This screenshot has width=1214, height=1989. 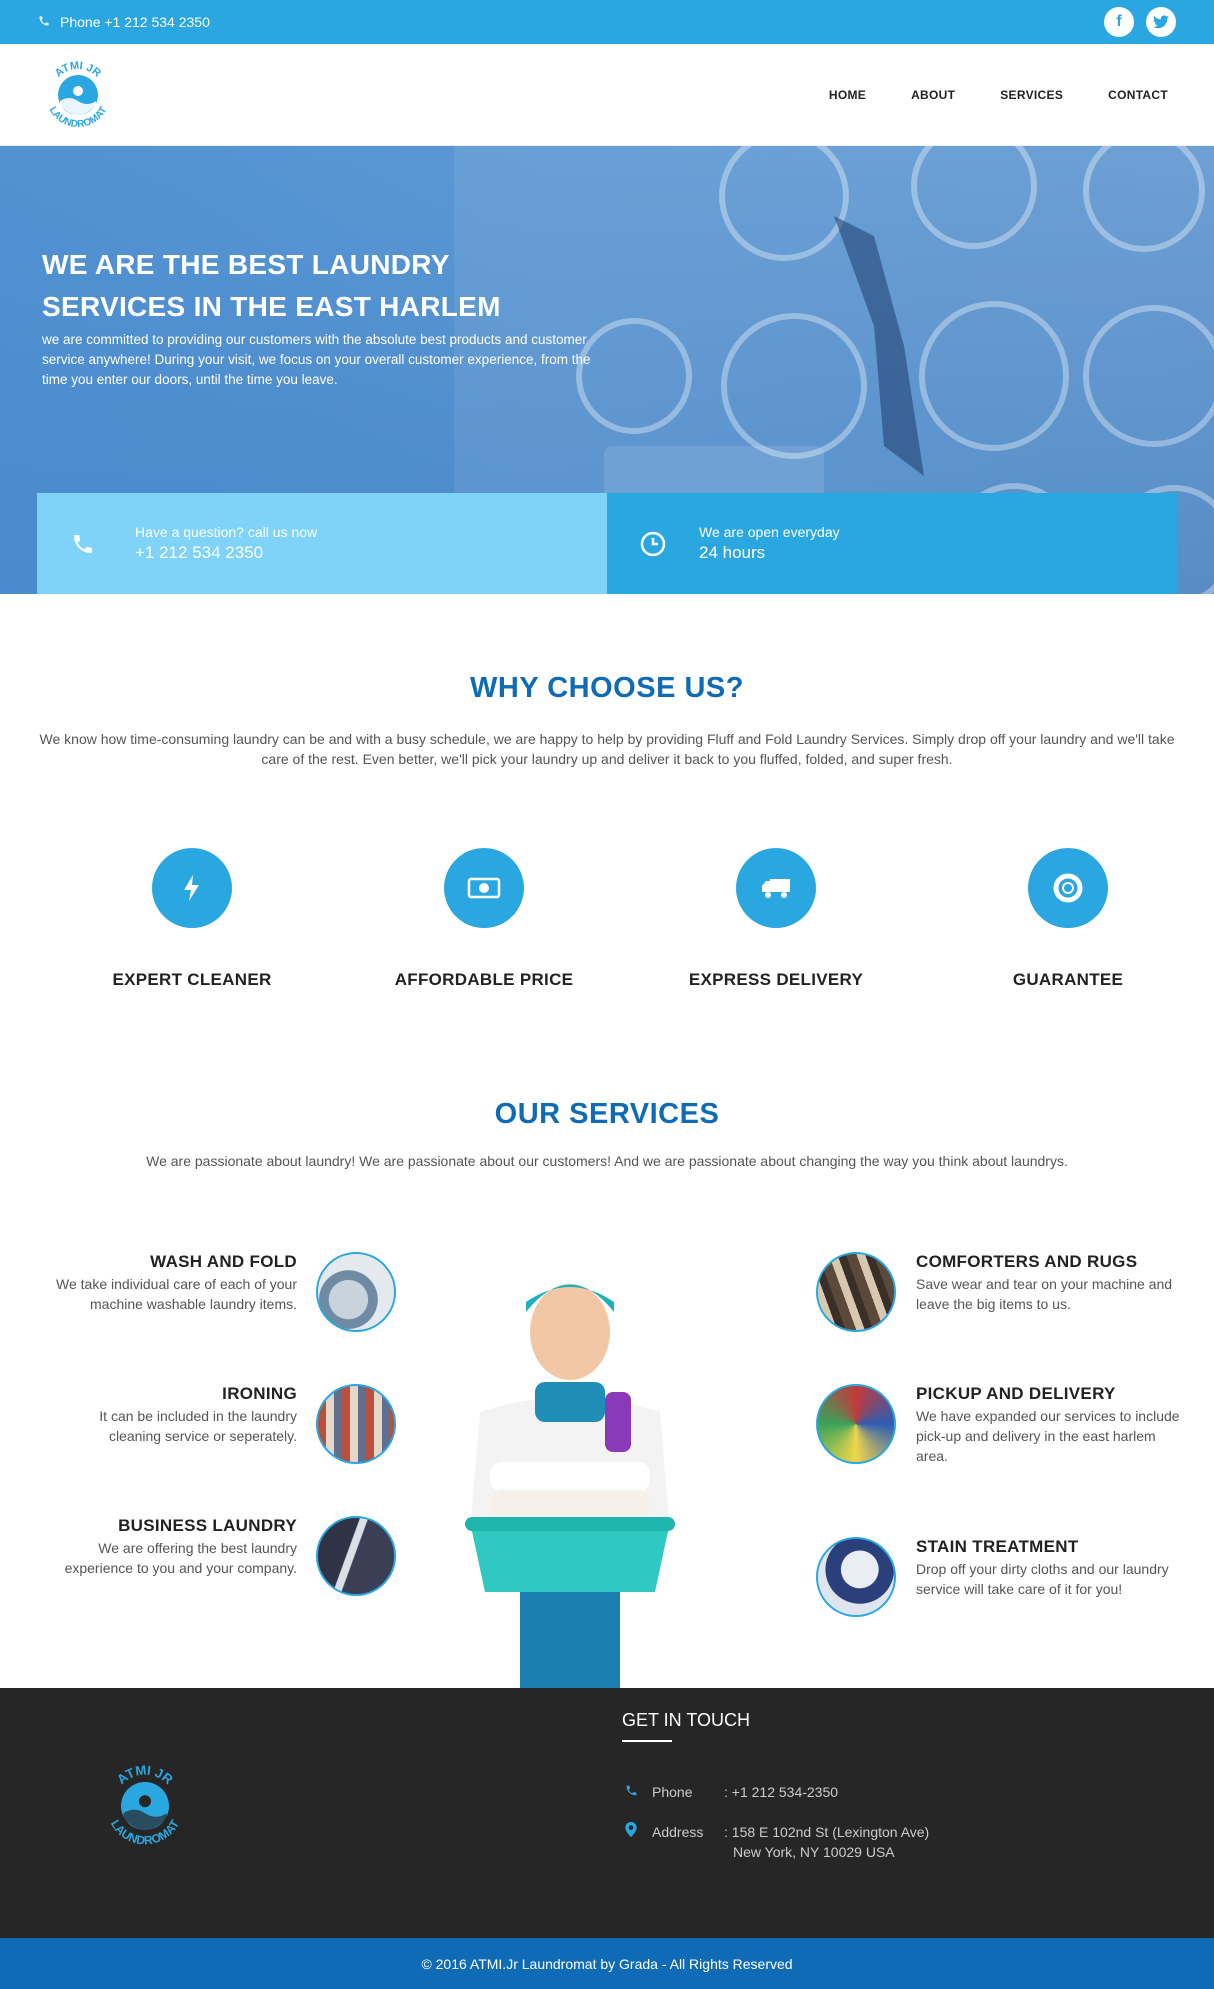 I want to click on footer-heading-rule, so click(x=647, y=1741).